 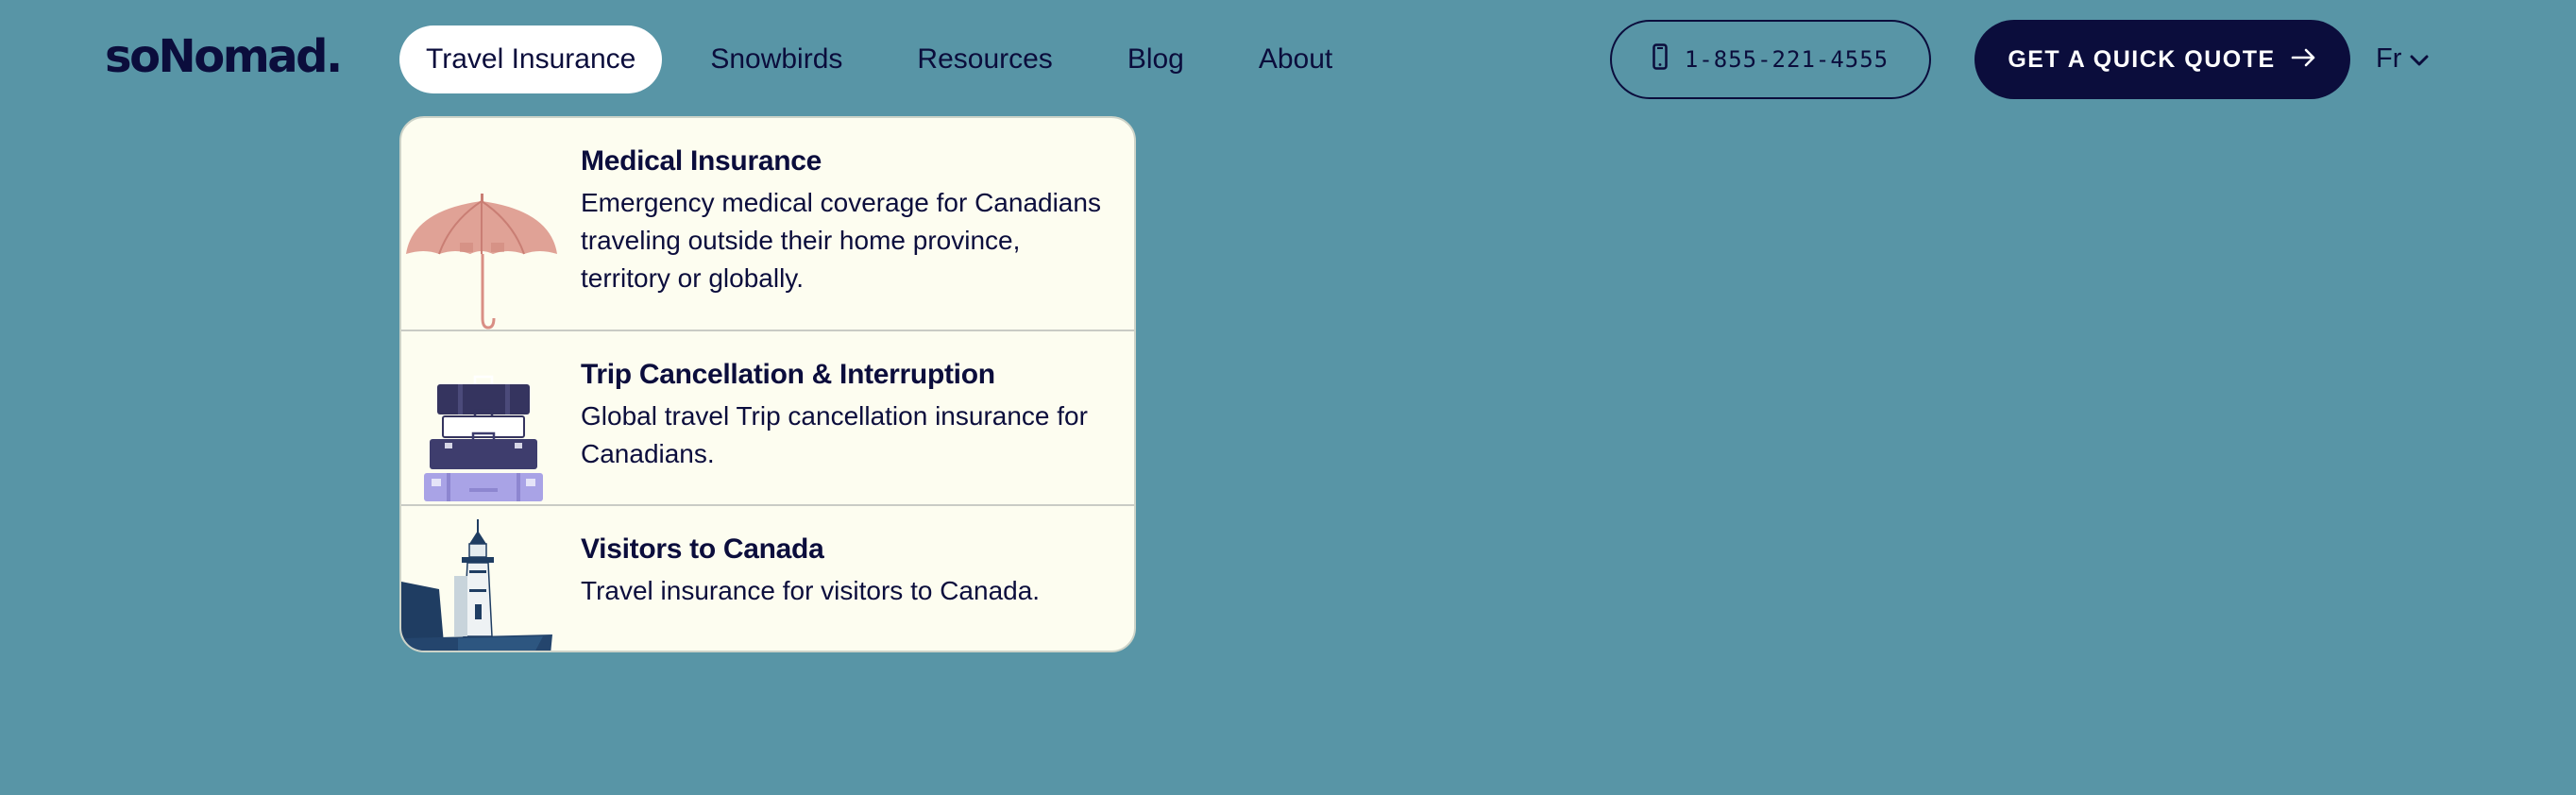 I want to click on chevron-down-icon, so click(x=2419, y=59).